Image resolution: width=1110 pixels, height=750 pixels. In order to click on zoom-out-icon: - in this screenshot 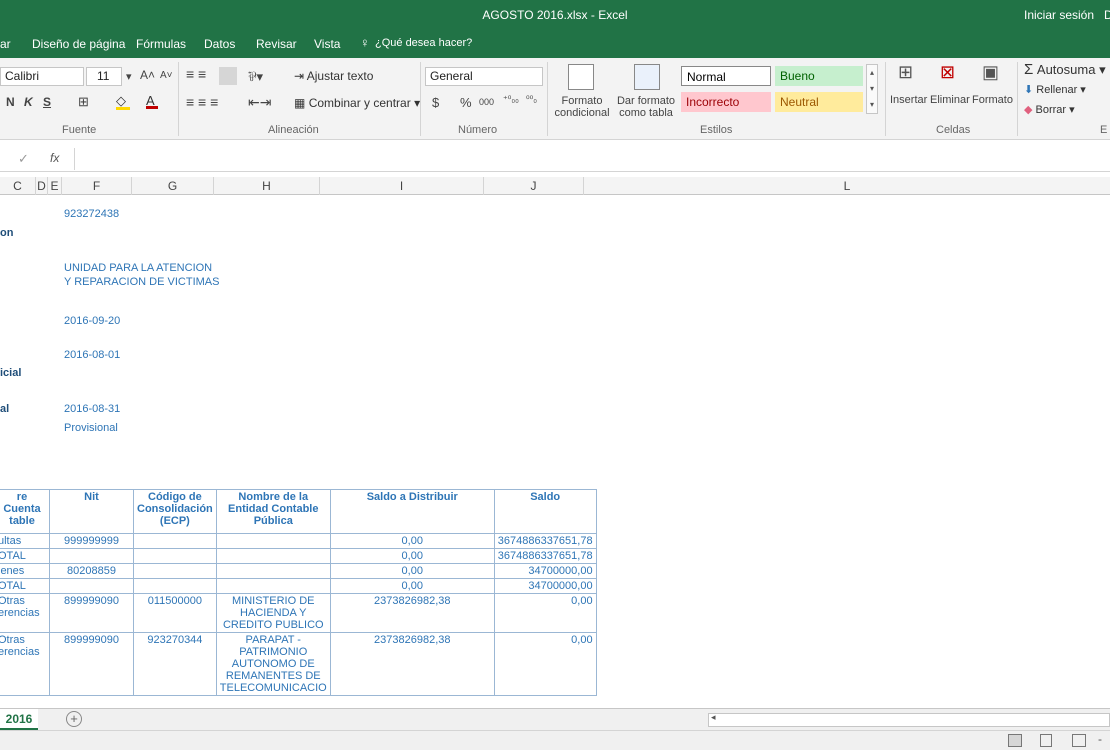, I will do `click(1100, 739)`.